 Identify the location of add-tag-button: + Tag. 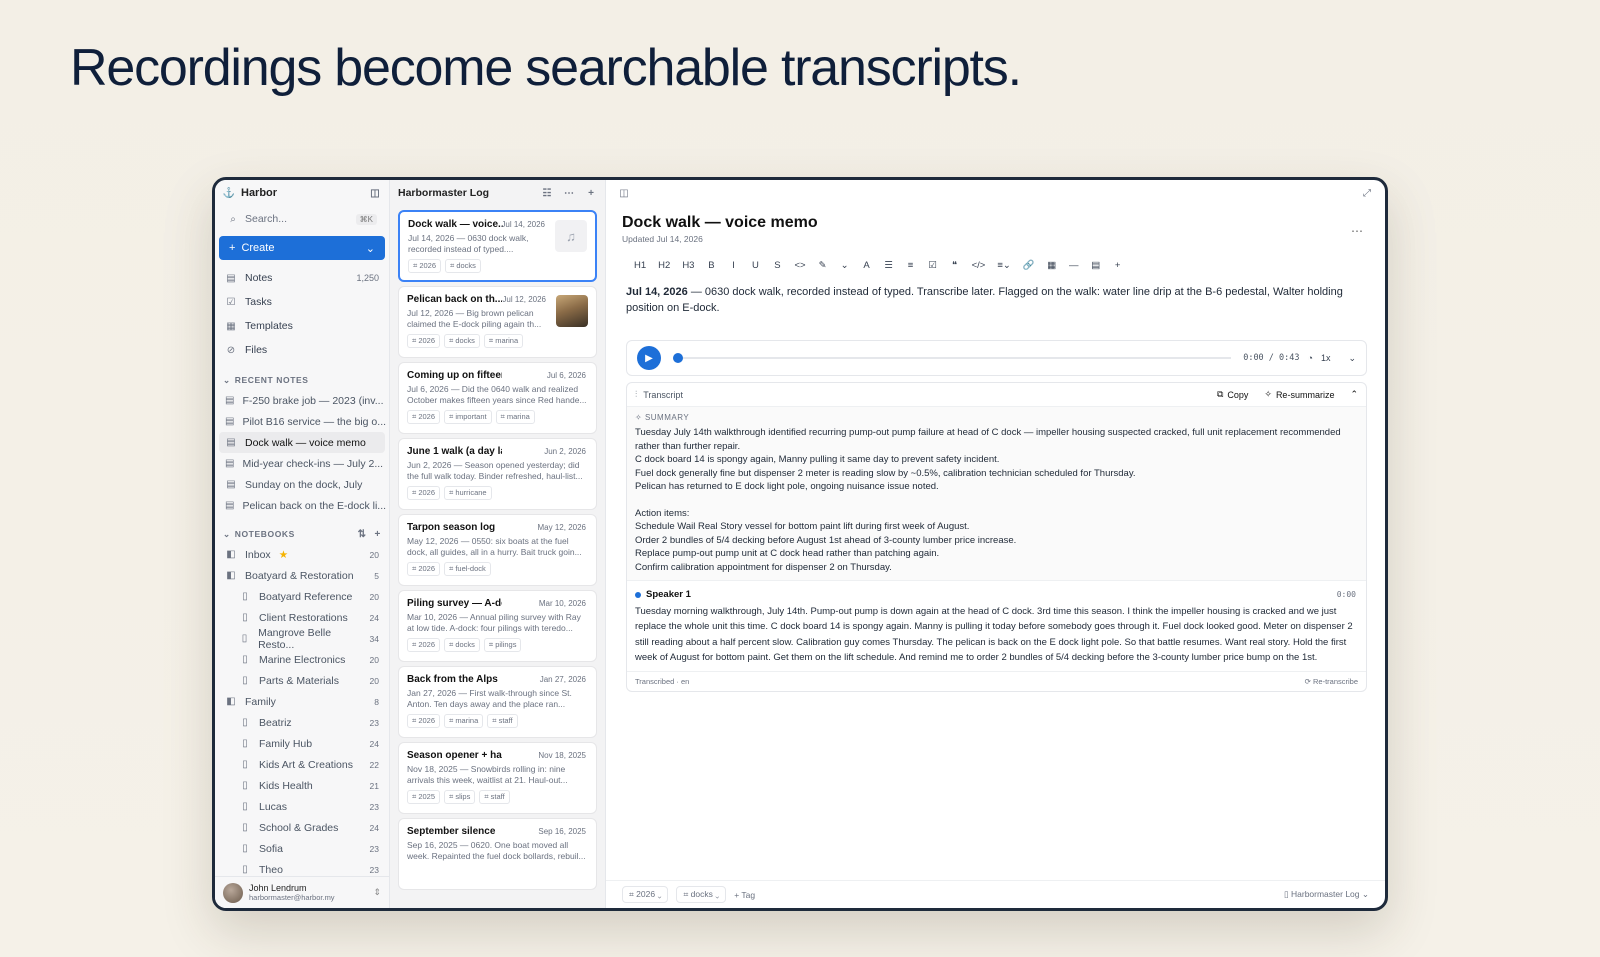
(744, 895).